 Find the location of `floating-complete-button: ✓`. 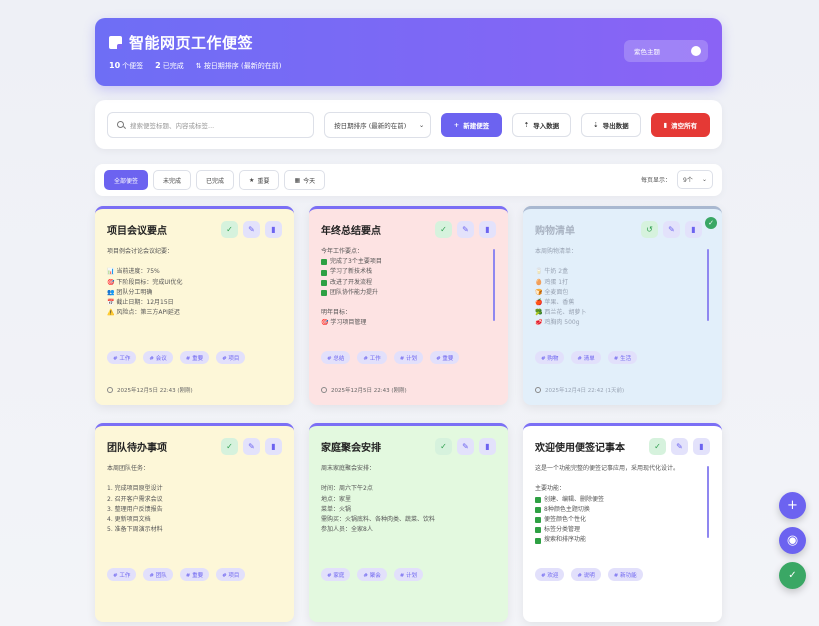

floating-complete-button: ✓ is located at coordinates (792, 575).